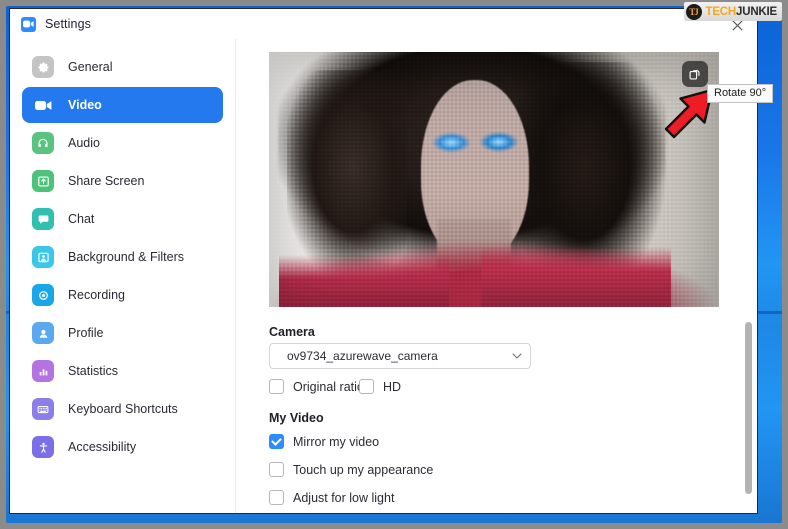 The width and height of the screenshot is (788, 529). Describe the element at coordinates (85, 105) in the screenshot. I see `sidebar-item-label: Video` at that location.